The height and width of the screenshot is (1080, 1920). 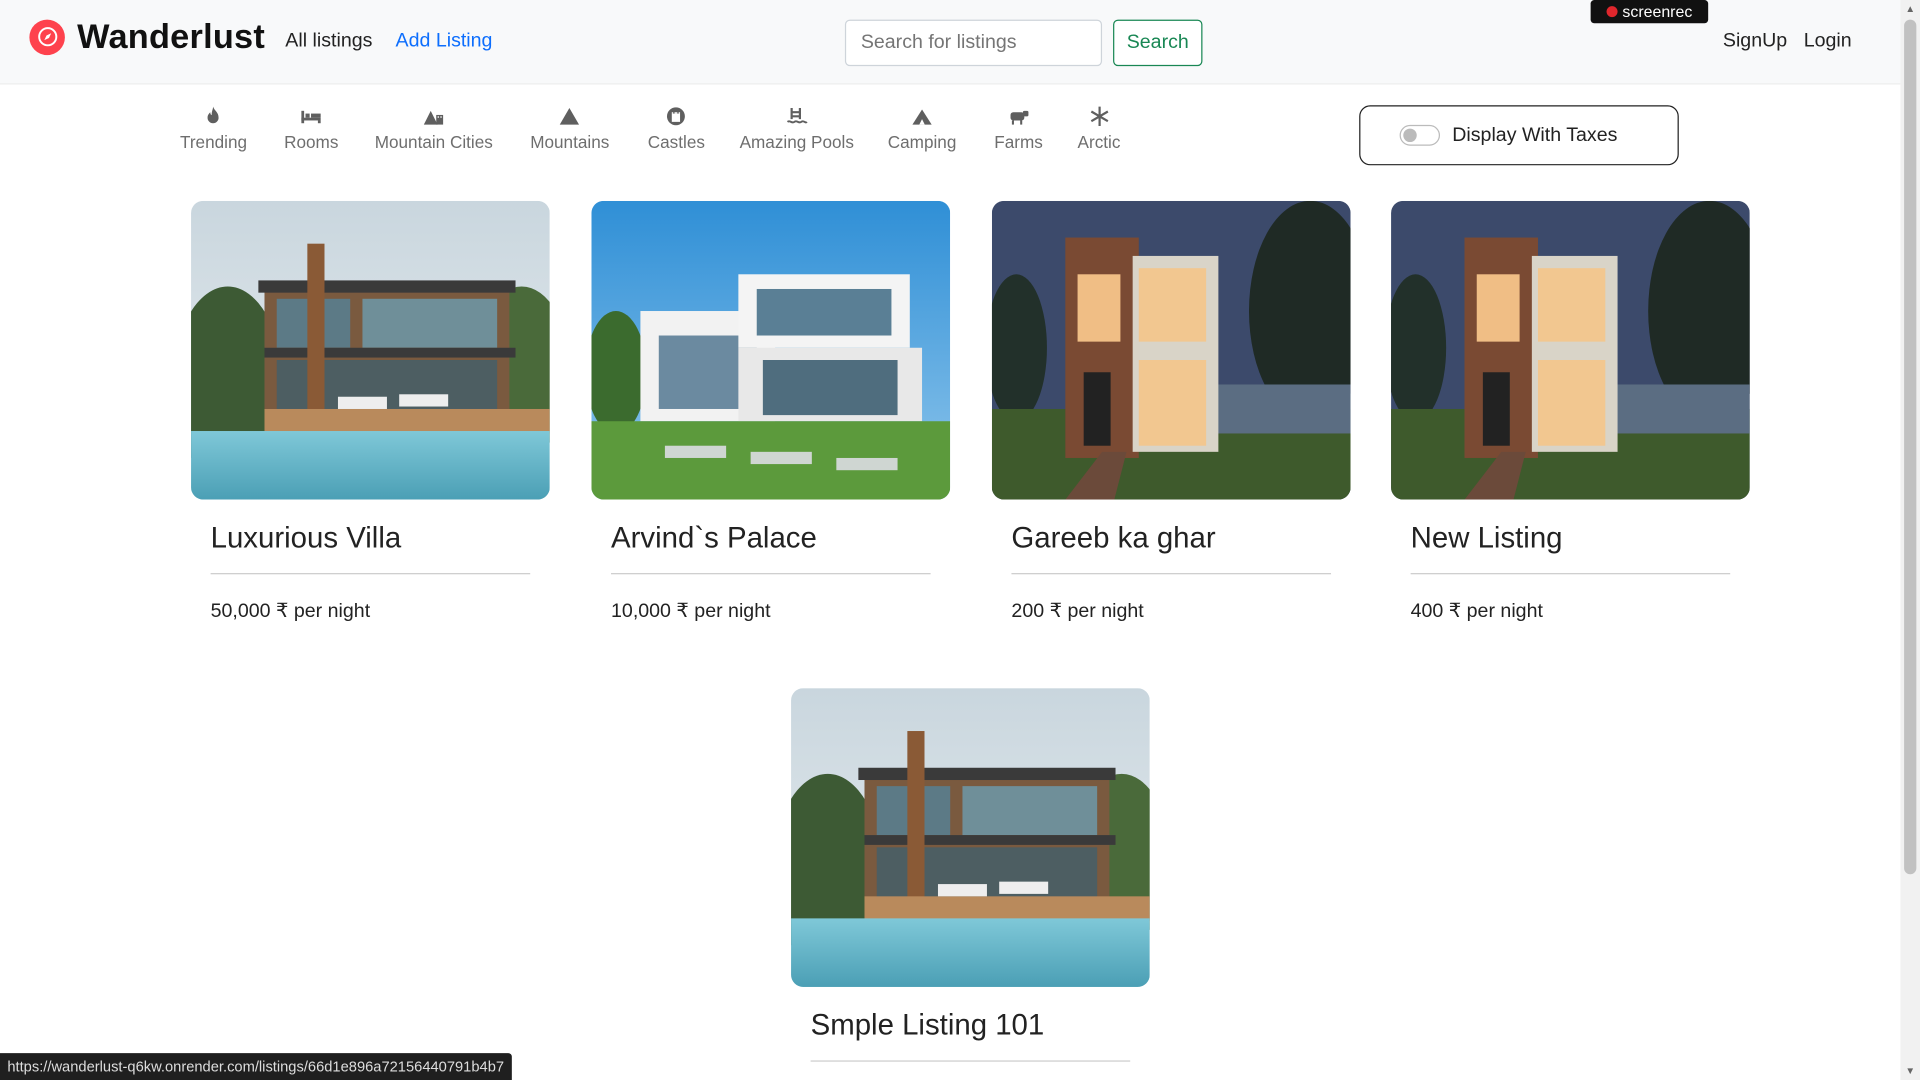 I want to click on scrollbar: ▲ ▼, so click(x=1910, y=540).